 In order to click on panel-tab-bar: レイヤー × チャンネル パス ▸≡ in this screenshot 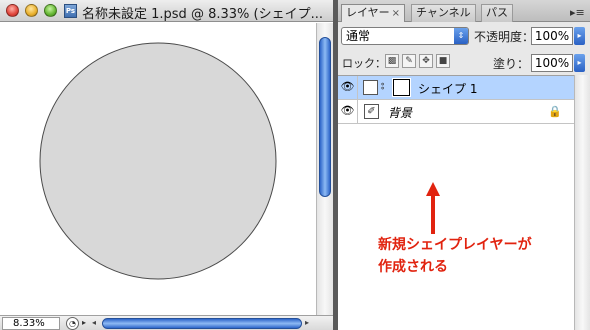, I will do `click(464, 11)`.